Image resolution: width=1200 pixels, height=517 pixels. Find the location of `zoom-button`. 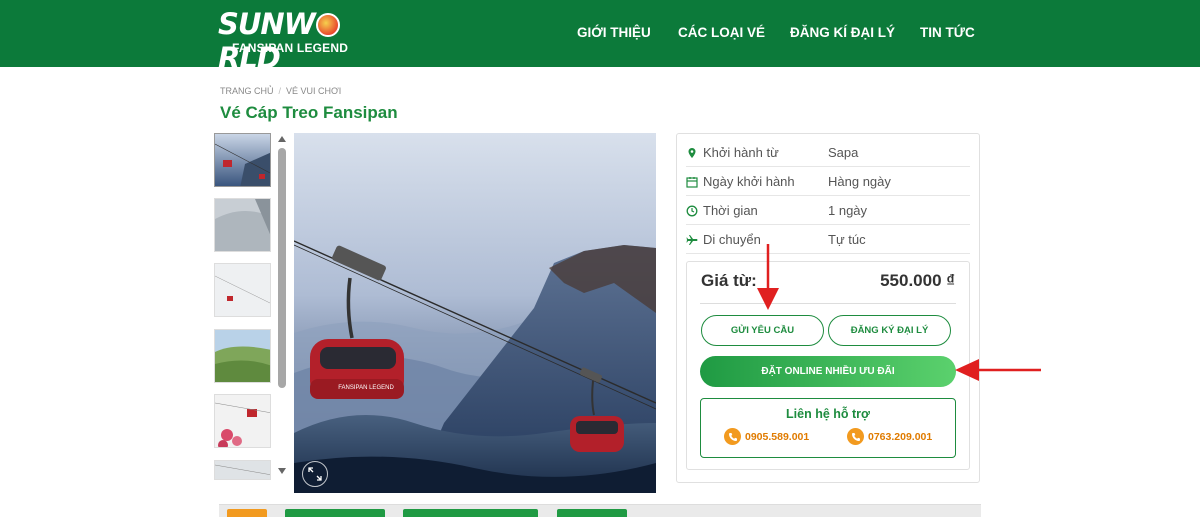

zoom-button is located at coordinates (315, 474).